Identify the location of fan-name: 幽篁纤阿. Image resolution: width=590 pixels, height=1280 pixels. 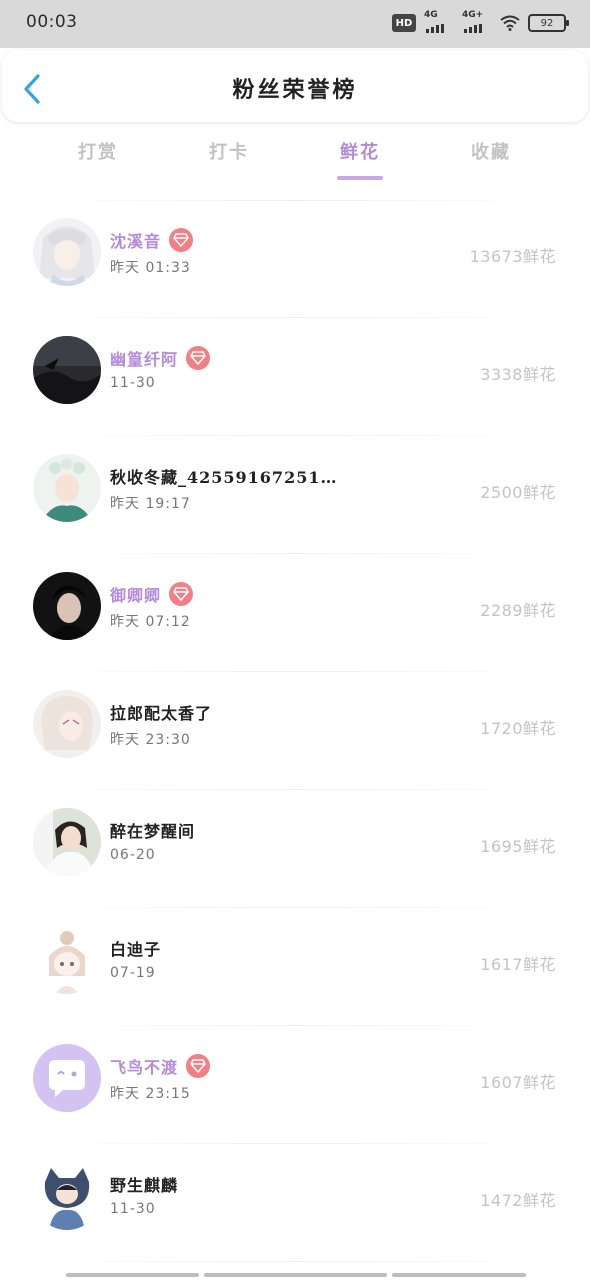
(144, 359).